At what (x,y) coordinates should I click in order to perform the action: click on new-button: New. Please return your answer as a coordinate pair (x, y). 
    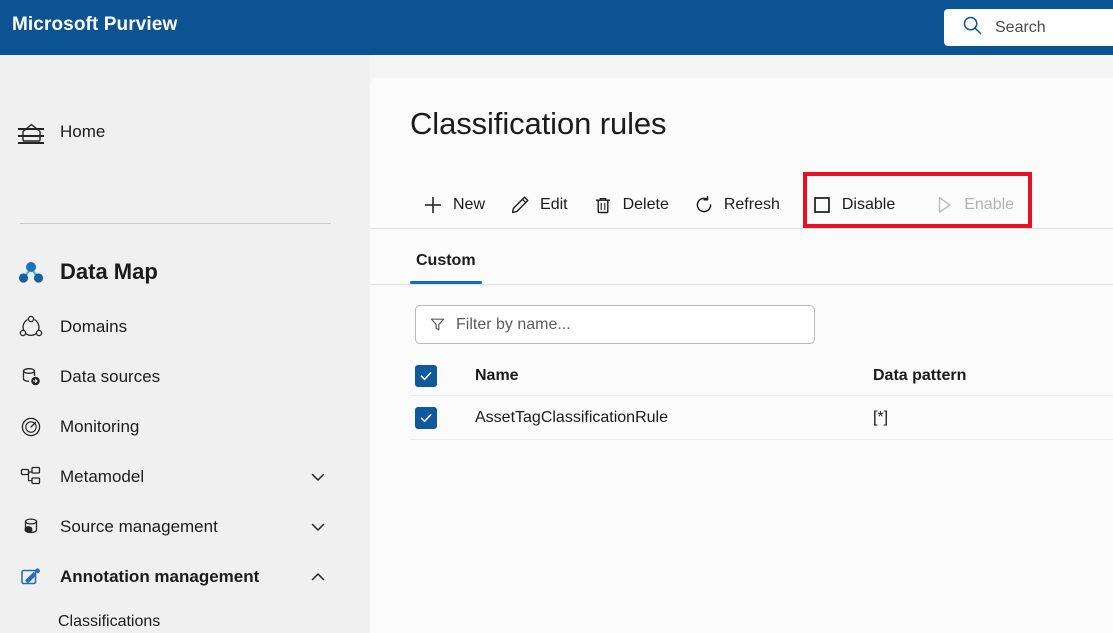
    Looking at the image, I should click on (453, 205).